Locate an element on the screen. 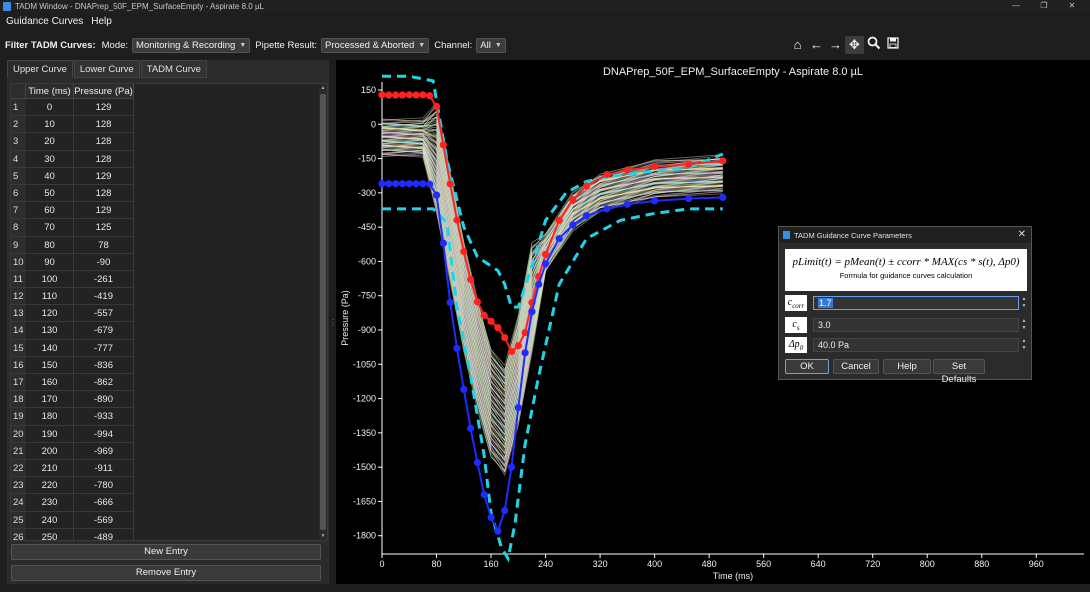 This screenshot has width=1090, height=592. time-cell: 220 is located at coordinates (50, 486).